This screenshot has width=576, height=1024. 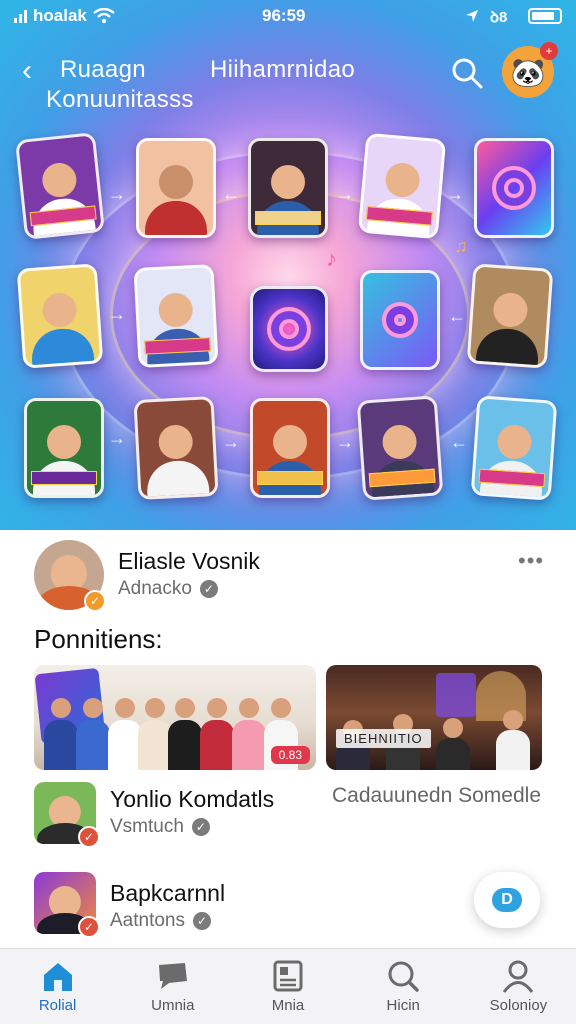 I want to click on carrier-label: hoalak, so click(x=60, y=15).